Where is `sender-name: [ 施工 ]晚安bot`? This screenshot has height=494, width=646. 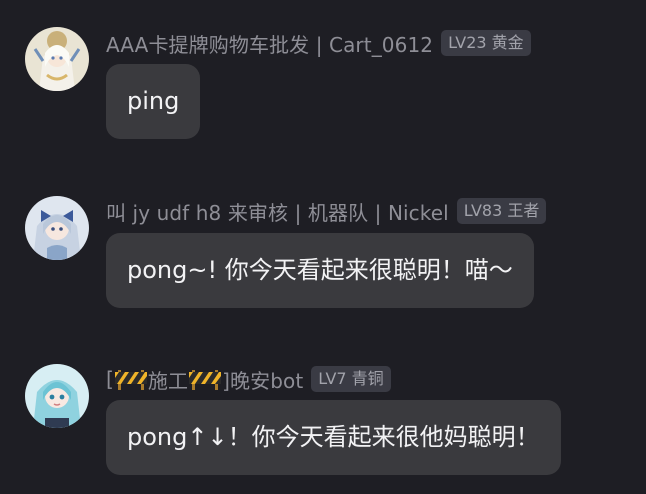
sender-name: [ 施工 ]晚安bot is located at coordinates (204, 379).